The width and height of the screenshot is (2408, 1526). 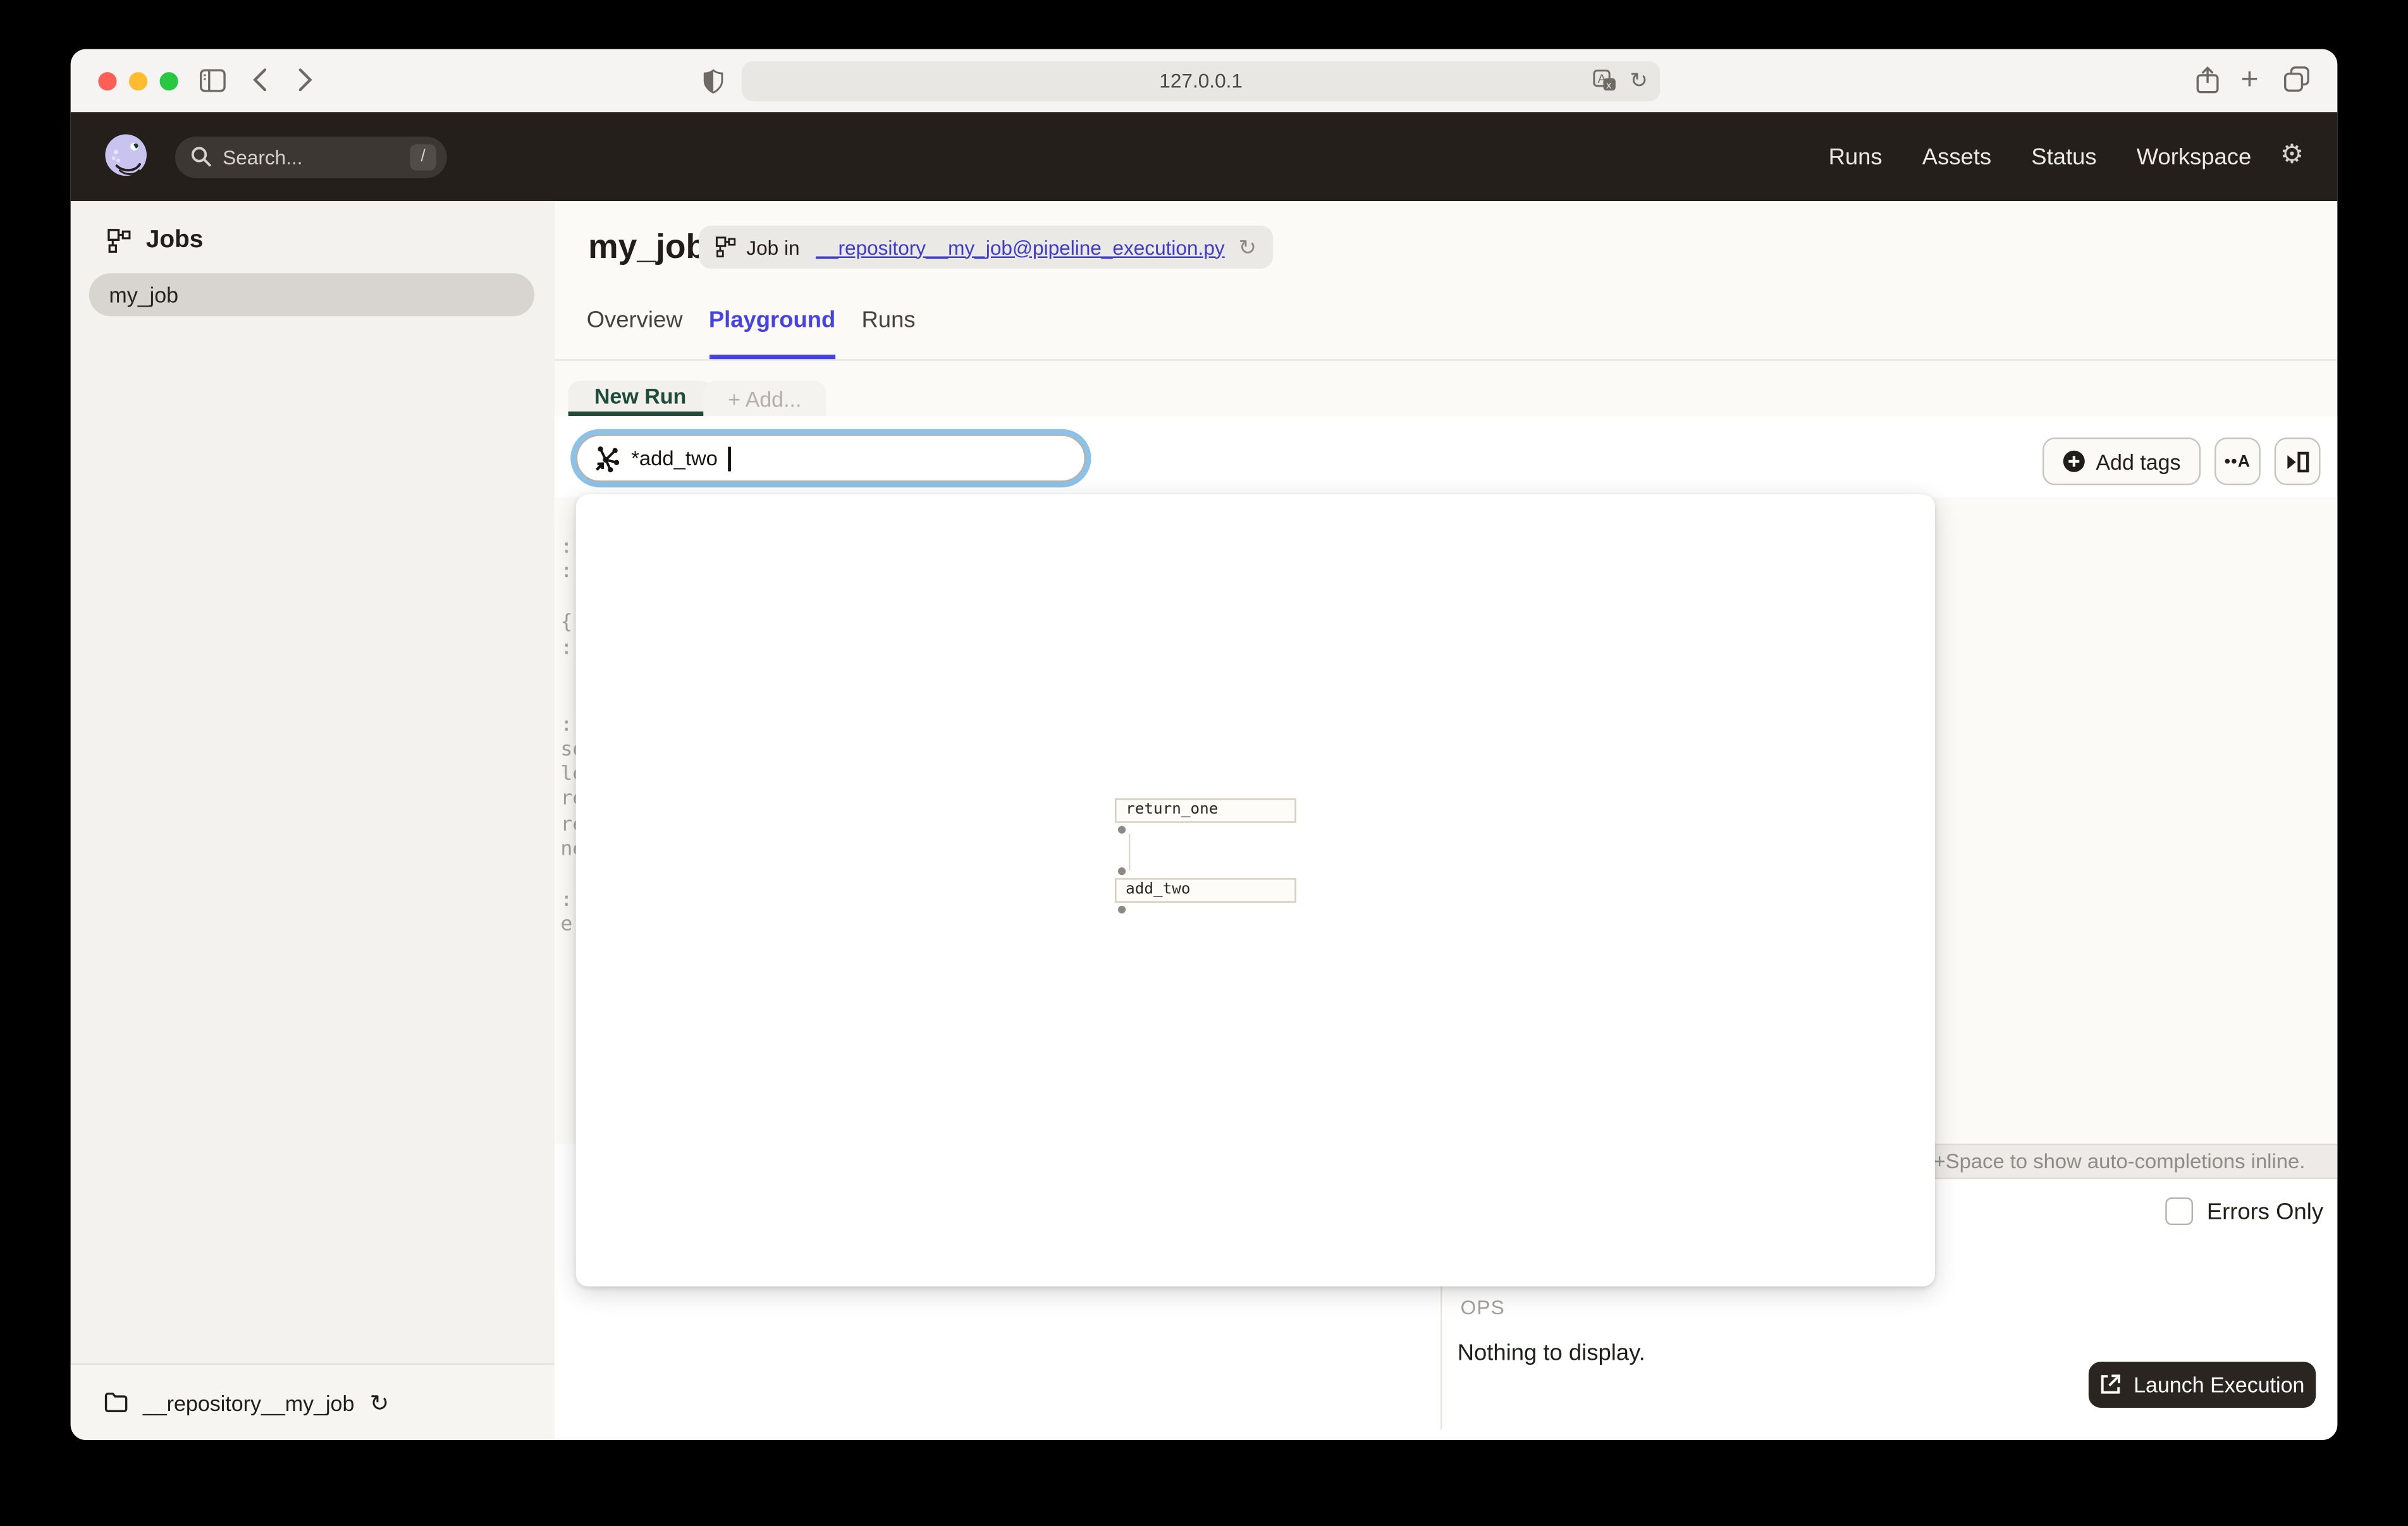 What do you see at coordinates (2249, 81) in the screenshot?
I see `new-tab-icon: +` at bounding box center [2249, 81].